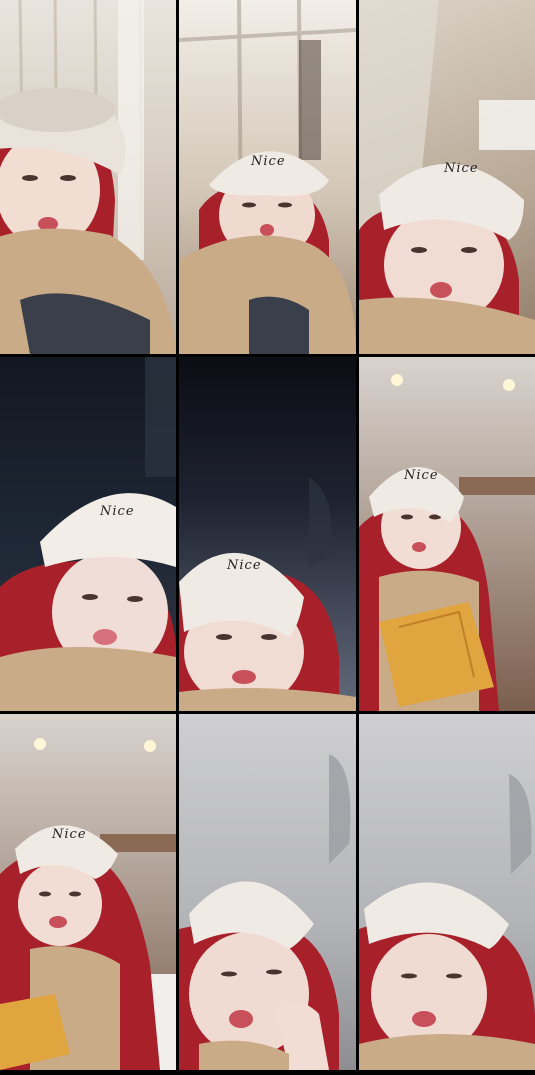  I want to click on photo-tile-3: Nice, so click(447, 177).